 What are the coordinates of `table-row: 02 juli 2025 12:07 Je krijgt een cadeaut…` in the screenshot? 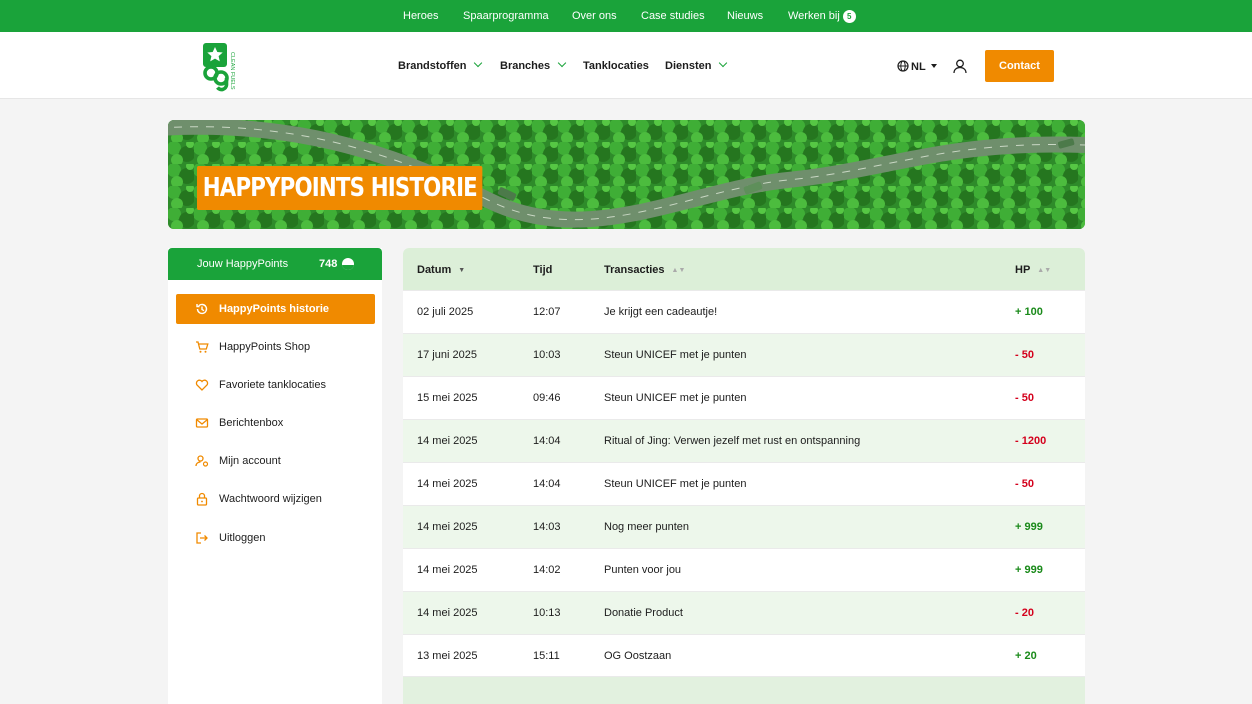 It's located at (744, 311).